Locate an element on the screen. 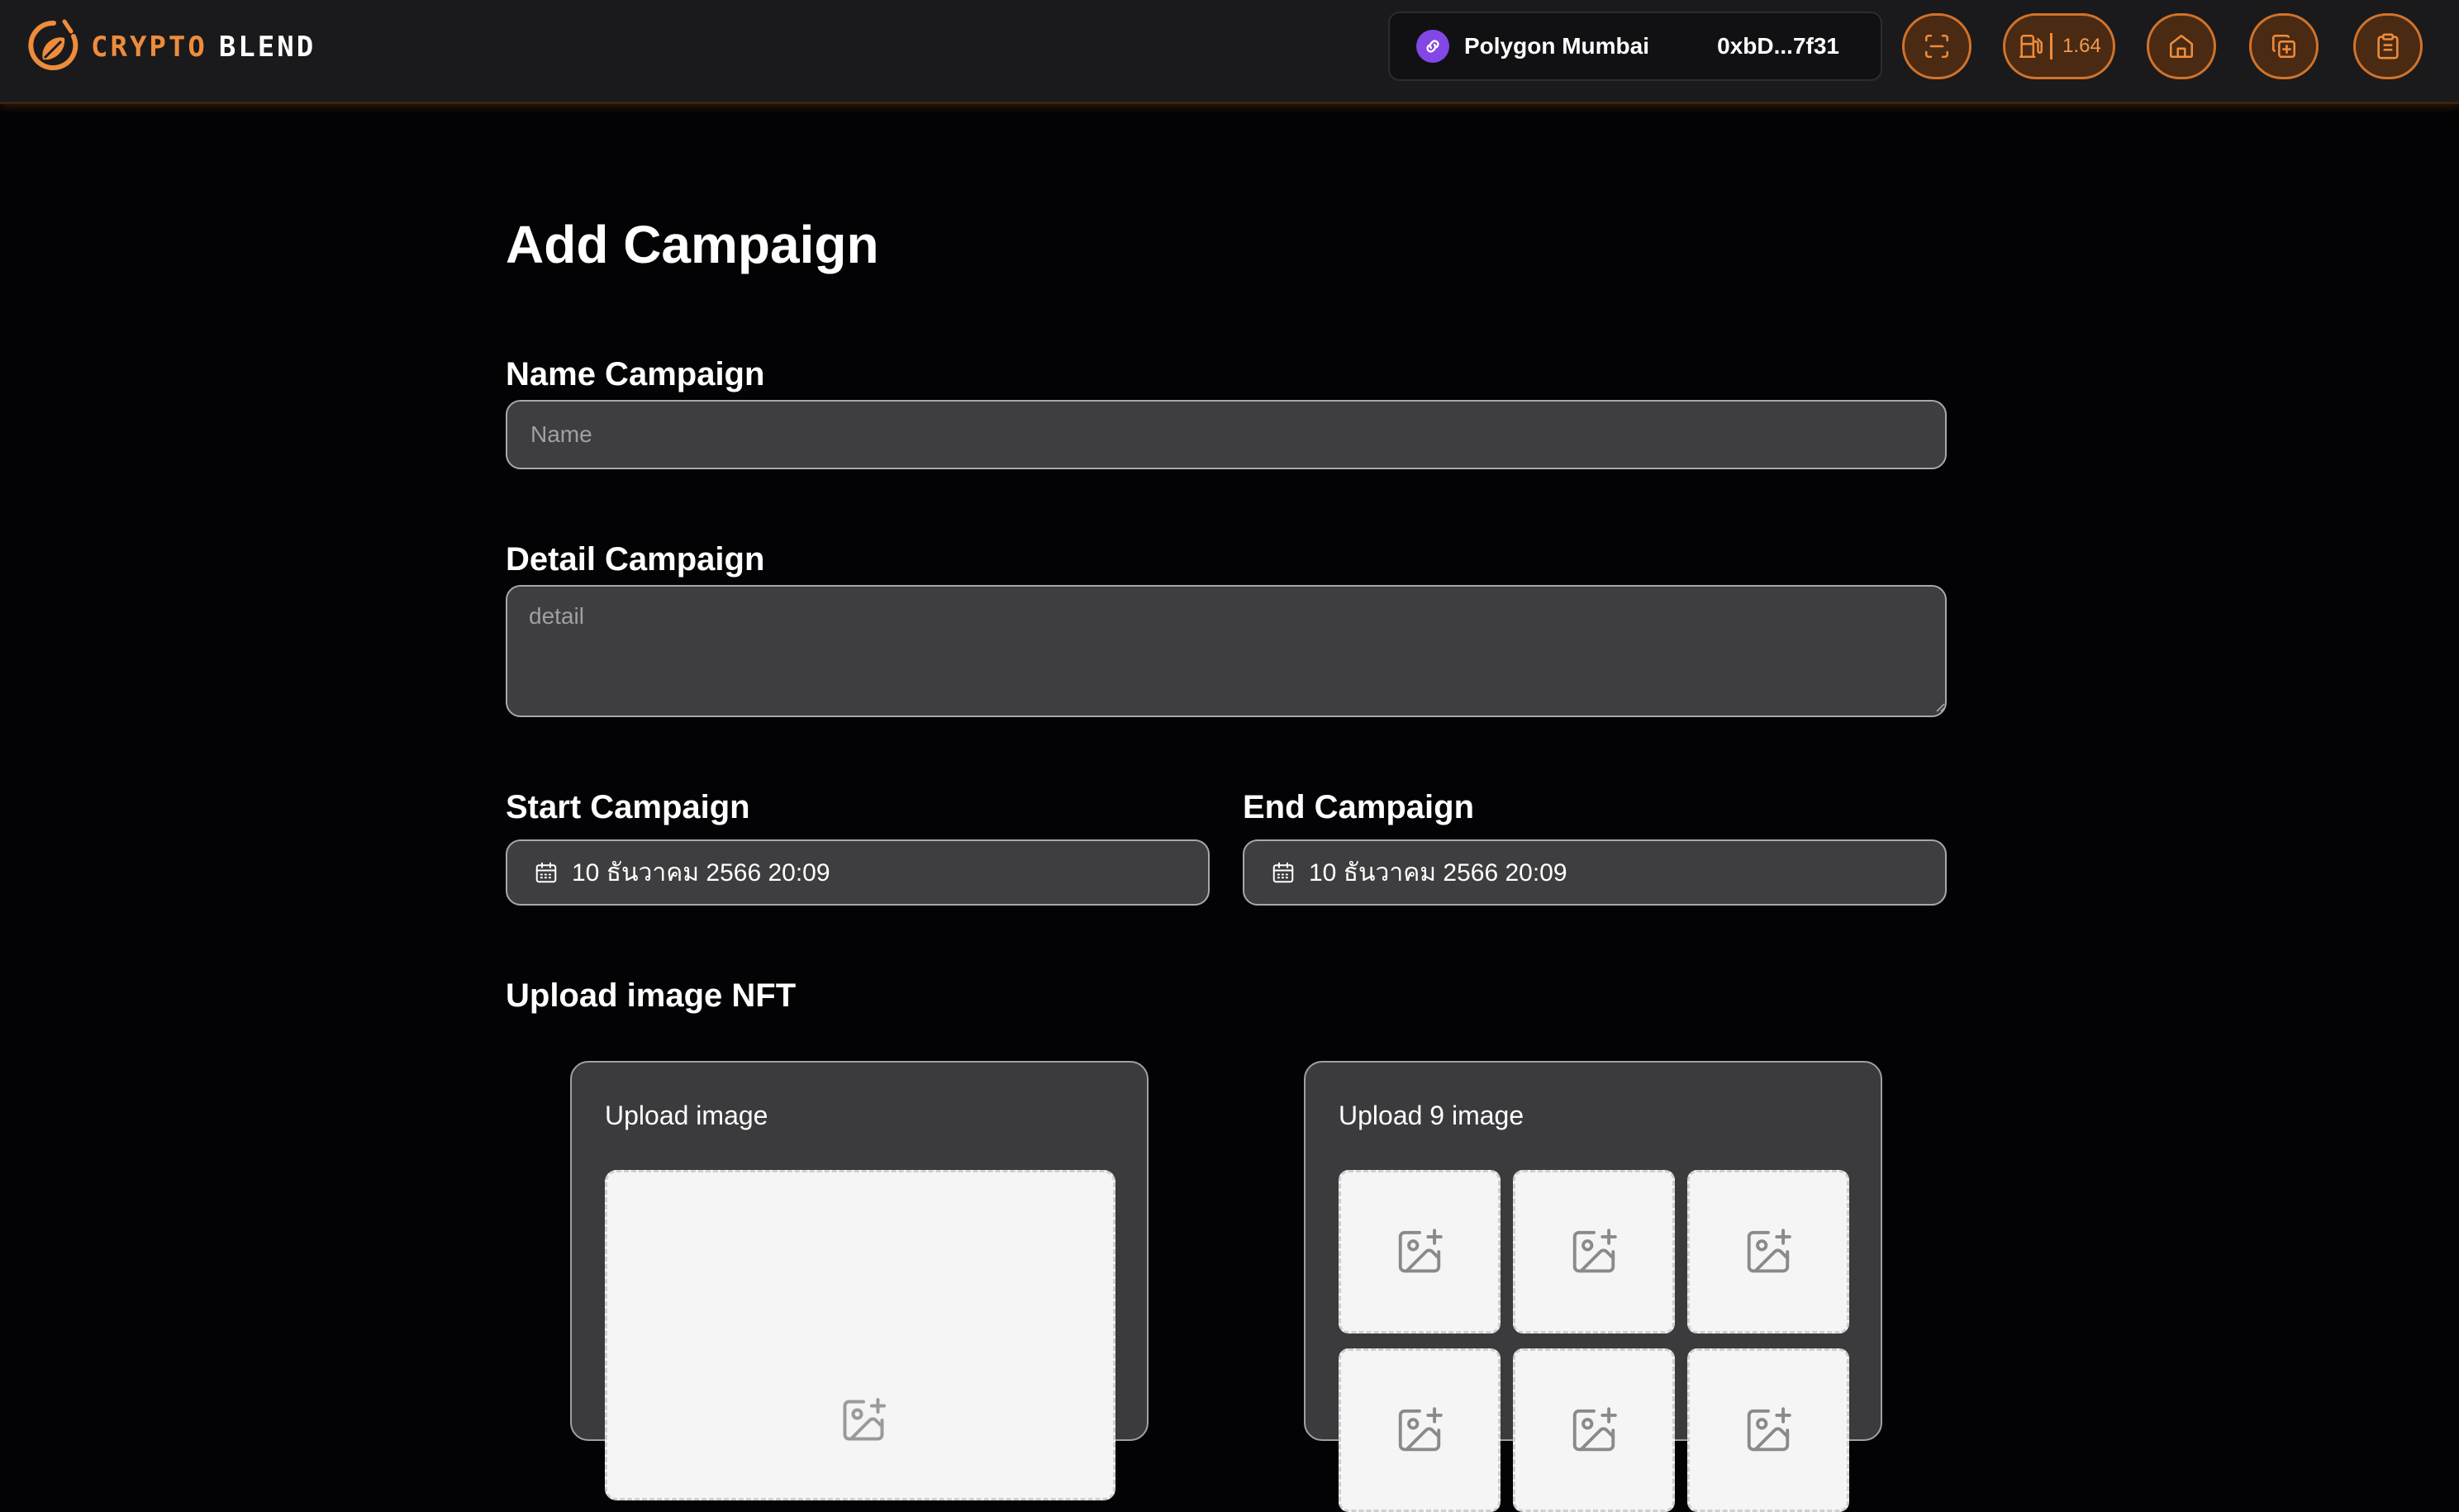  logo-wordmark: CRYPTO BLEND is located at coordinates (203, 47).